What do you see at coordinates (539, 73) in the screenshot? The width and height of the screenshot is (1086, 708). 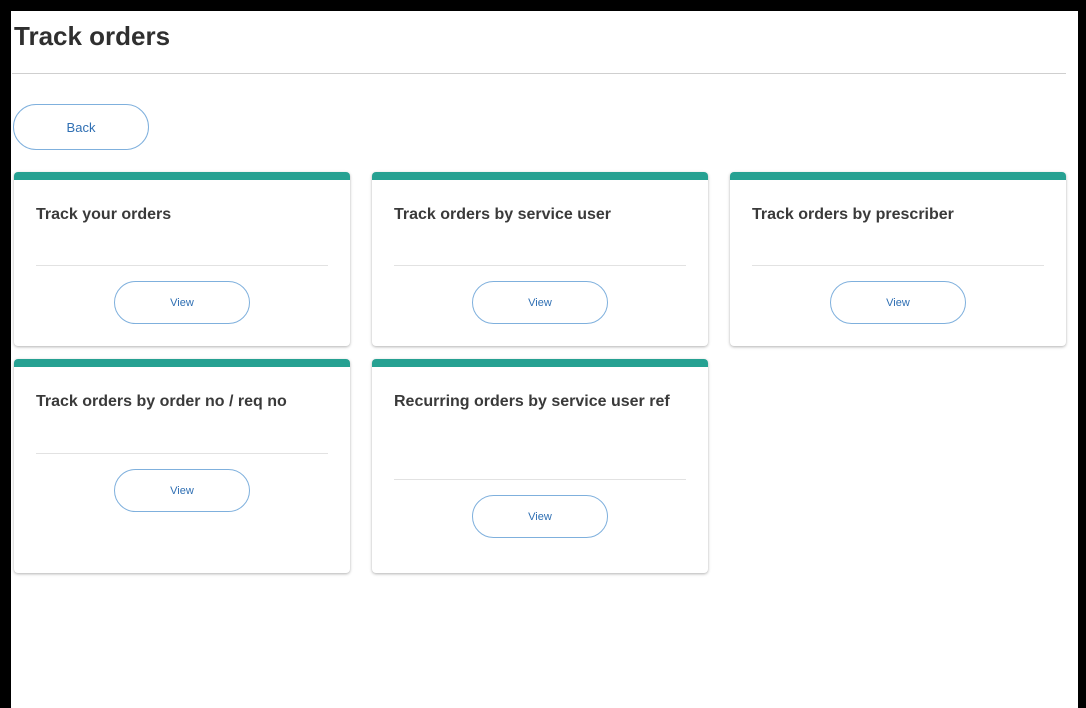 I see `header-divider` at bounding box center [539, 73].